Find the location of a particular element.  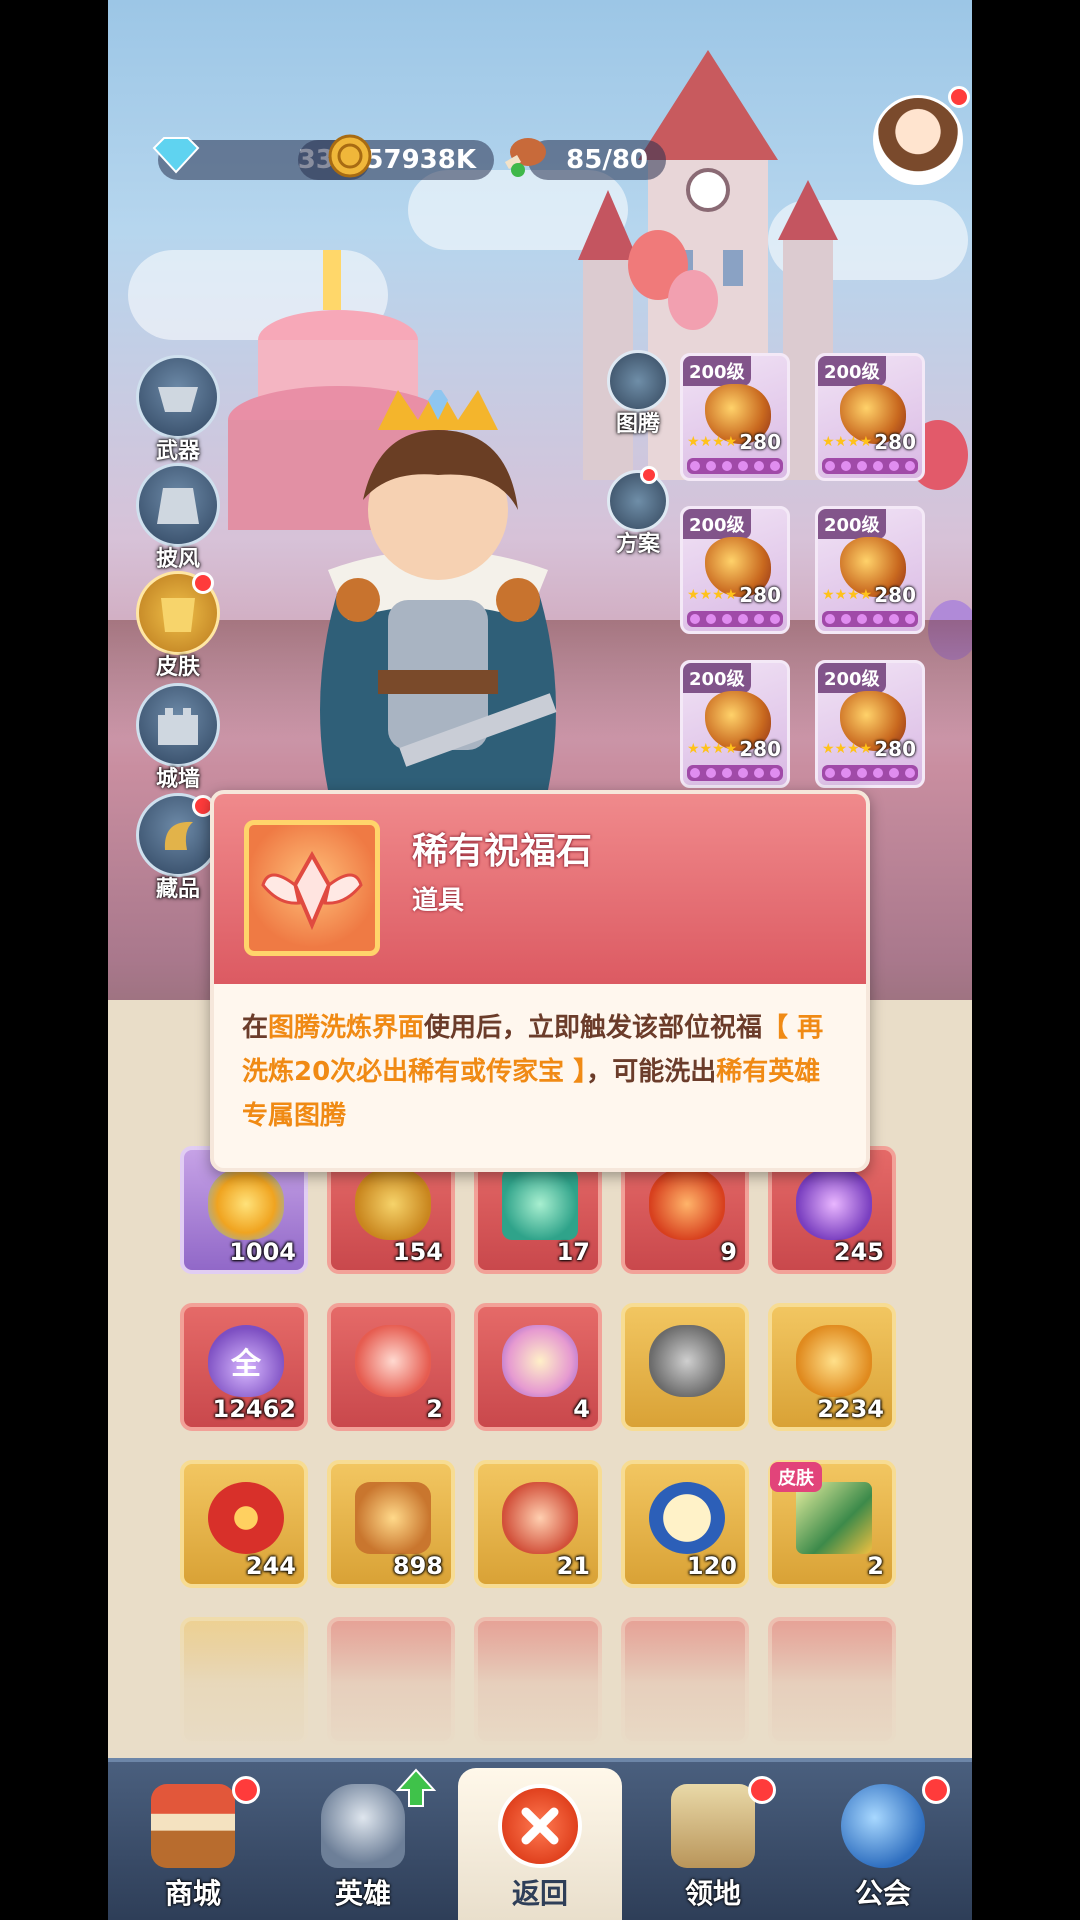

nav-label: 商城 is located at coordinates (192, 1893).